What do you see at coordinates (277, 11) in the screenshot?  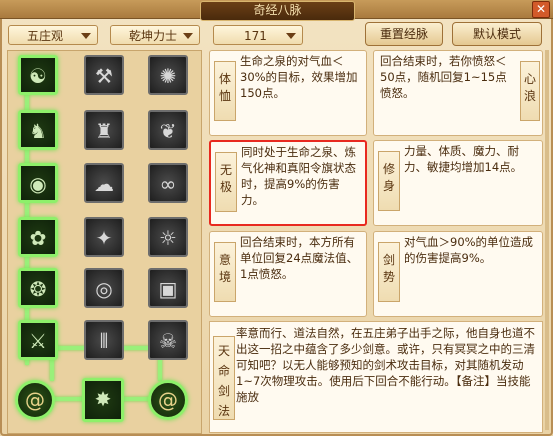 I see `window-title: 奇经八脉` at bounding box center [277, 11].